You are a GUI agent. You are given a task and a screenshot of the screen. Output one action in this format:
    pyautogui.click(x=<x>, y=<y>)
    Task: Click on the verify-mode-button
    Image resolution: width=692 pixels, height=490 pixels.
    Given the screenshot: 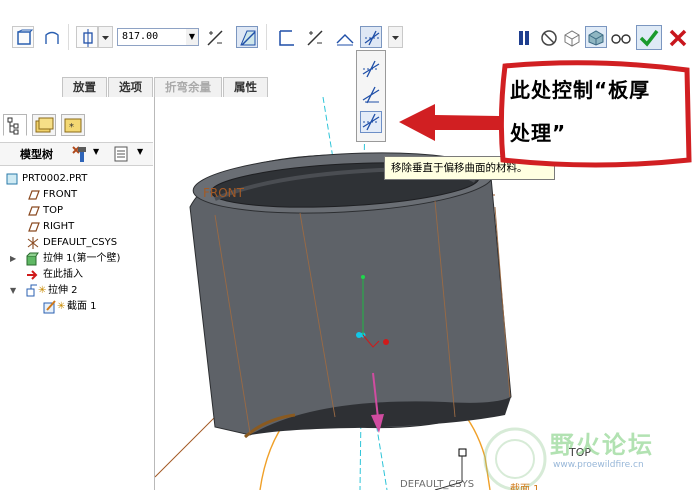 What is the action you would take?
    pyautogui.click(x=596, y=37)
    